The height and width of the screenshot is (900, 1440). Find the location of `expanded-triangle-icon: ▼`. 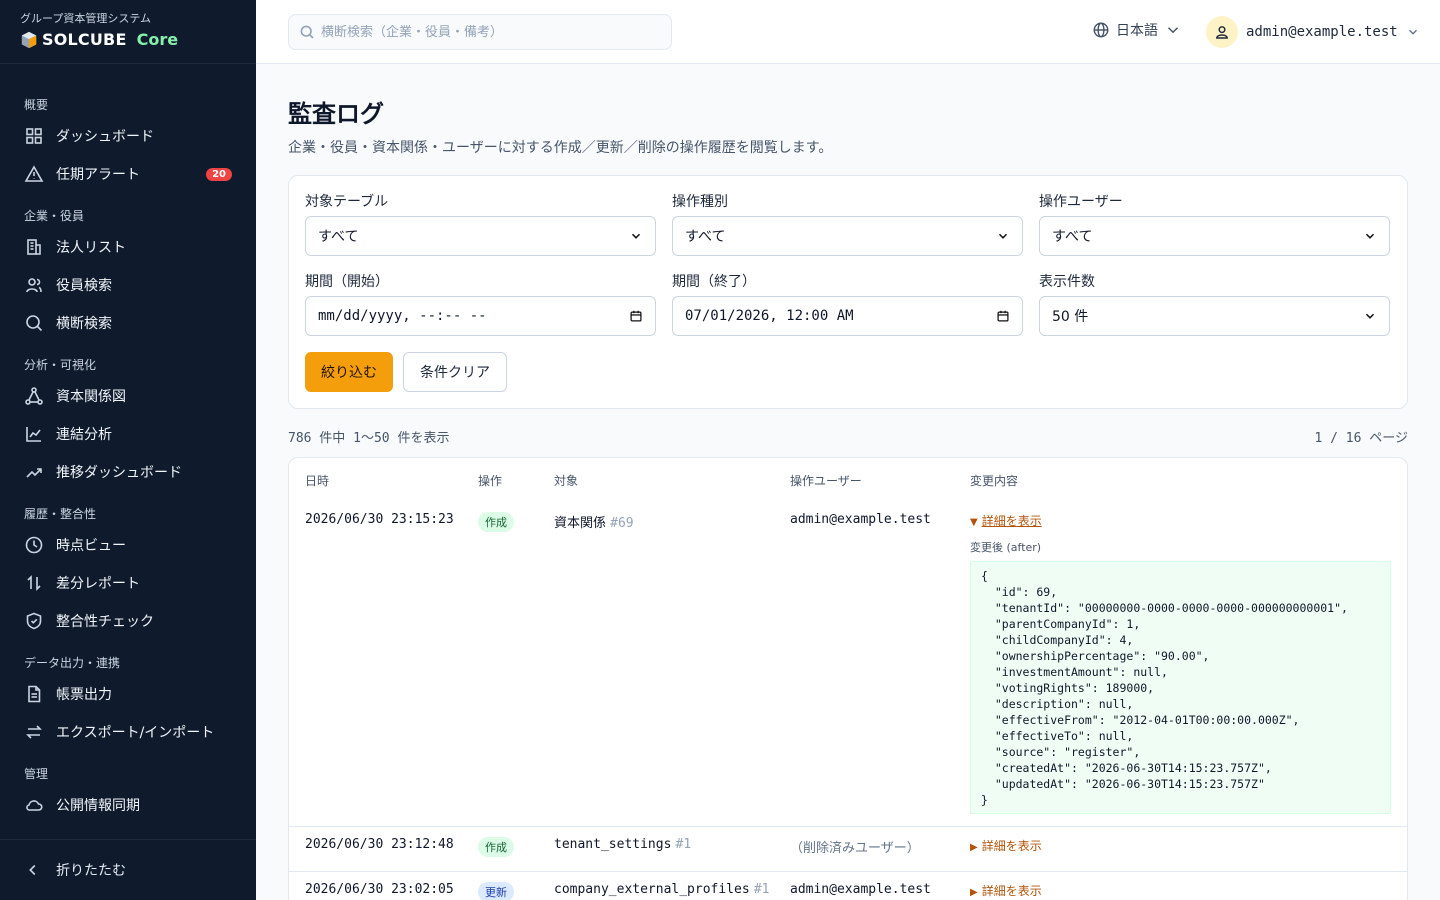

expanded-triangle-icon: ▼ is located at coordinates (974, 522).